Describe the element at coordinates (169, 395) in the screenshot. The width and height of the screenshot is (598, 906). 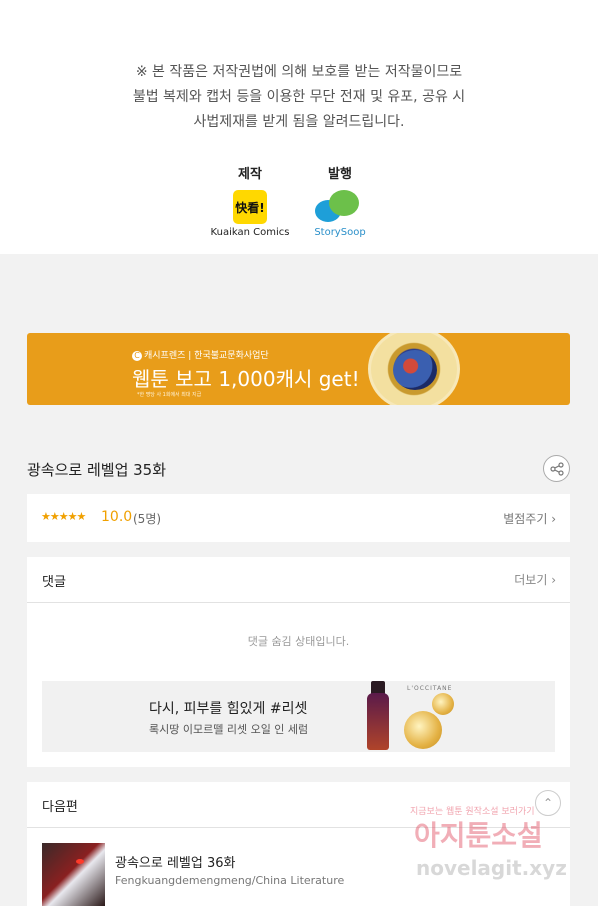
I see `banner-fine-print: *한 명당 사 1회에서 최대 지급` at that location.